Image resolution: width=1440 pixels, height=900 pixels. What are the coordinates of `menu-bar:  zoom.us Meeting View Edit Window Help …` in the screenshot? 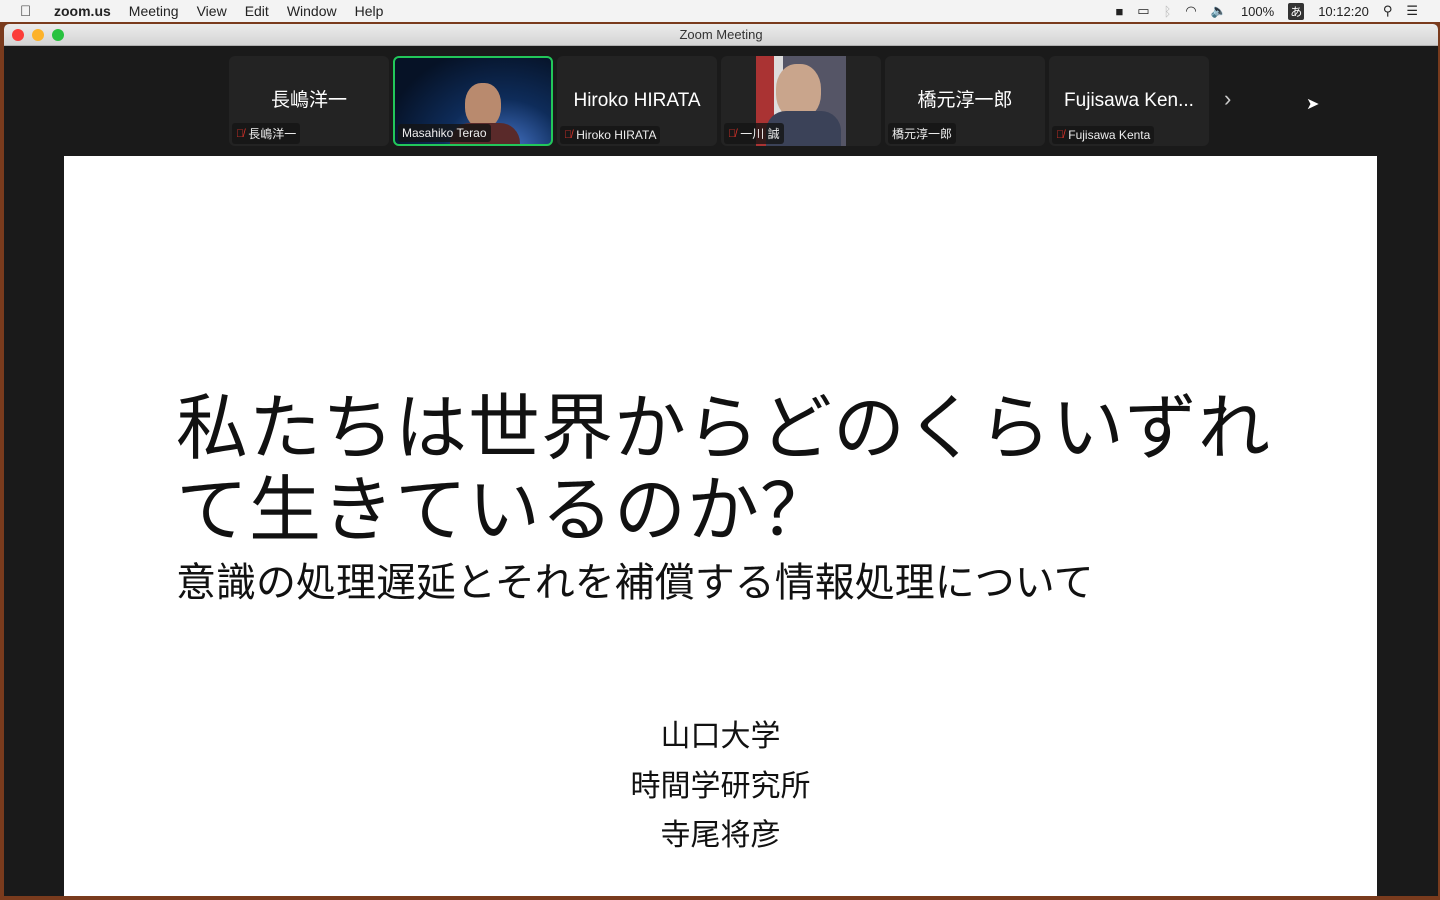 It's located at (720, 11).